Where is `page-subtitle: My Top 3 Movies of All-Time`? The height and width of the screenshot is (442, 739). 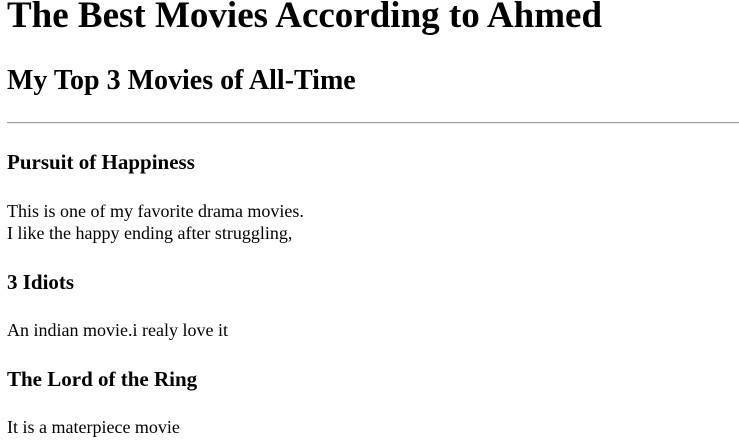 page-subtitle: My Top 3 Movies of All-Time is located at coordinates (181, 80).